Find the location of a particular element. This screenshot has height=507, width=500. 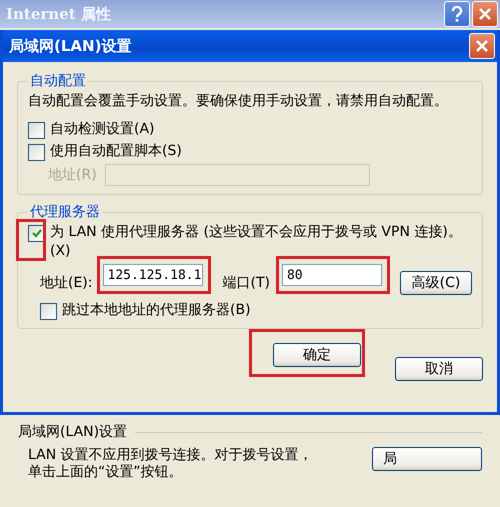

advanced-button: 高级(C) is located at coordinates (436, 283).